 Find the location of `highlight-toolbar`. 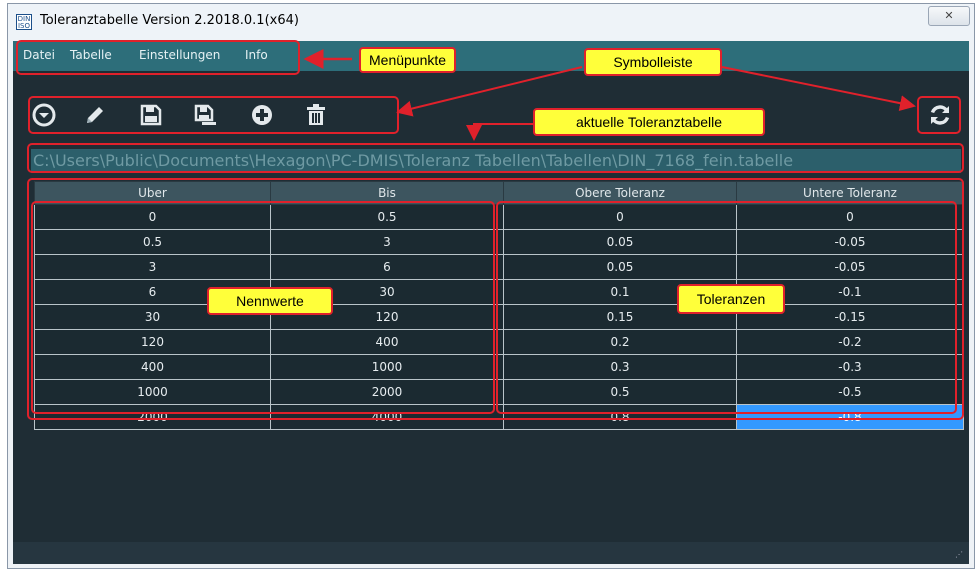

highlight-toolbar is located at coordinates (213, 115).